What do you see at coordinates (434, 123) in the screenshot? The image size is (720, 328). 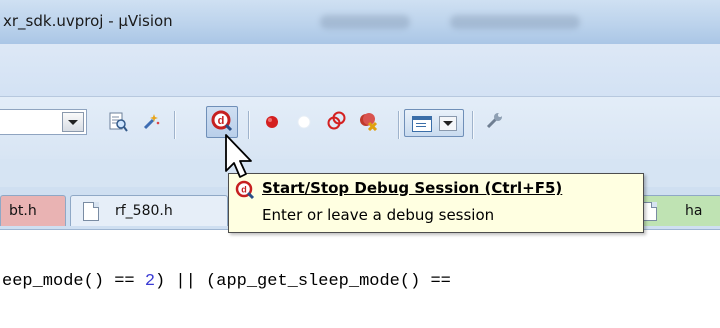 I see `window-view-button` at bounding box center [434, 123].